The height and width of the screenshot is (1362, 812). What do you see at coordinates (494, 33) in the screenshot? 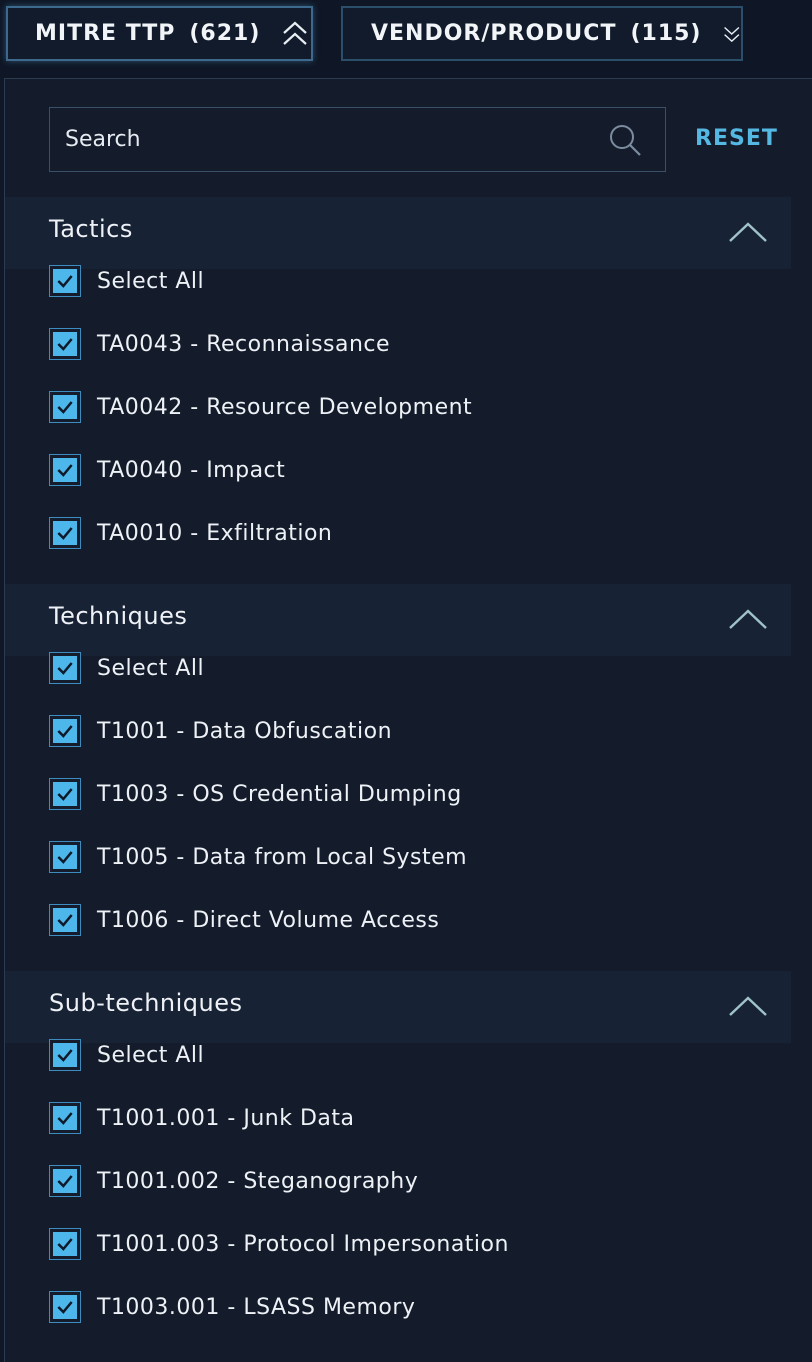
I see `vendor-product-filter-label: VENDOR/PRODUCT` at bounding box center [494, 33].